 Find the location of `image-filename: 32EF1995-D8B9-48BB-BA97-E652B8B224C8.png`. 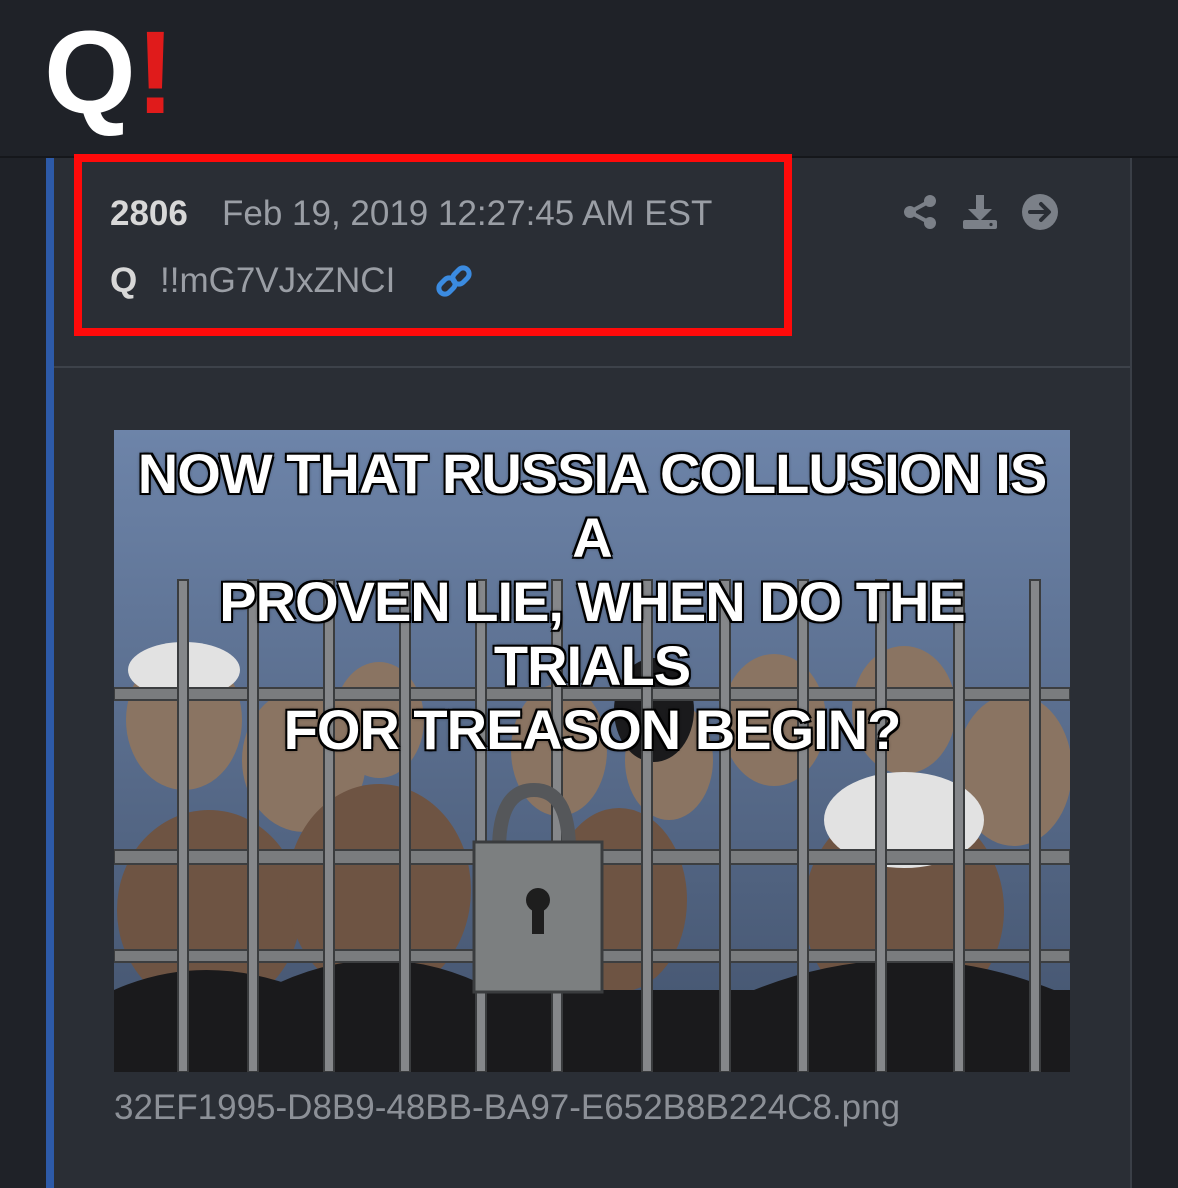

image-filename: 32EF1995-D8B9-48BB-BA97-E652B8B224C8.png is located at coordinates (507, 1108).